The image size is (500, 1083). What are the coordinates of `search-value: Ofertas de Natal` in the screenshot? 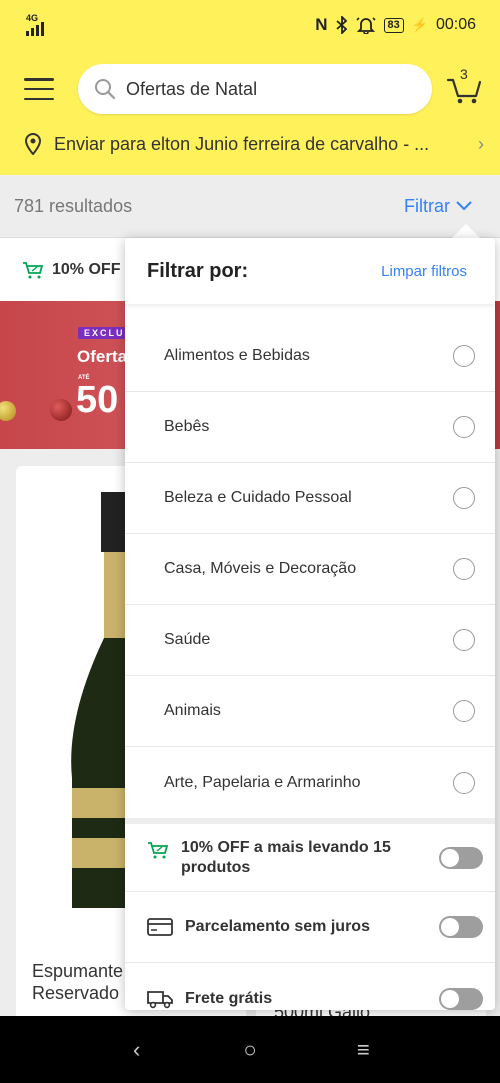 It's located at (192, 88).